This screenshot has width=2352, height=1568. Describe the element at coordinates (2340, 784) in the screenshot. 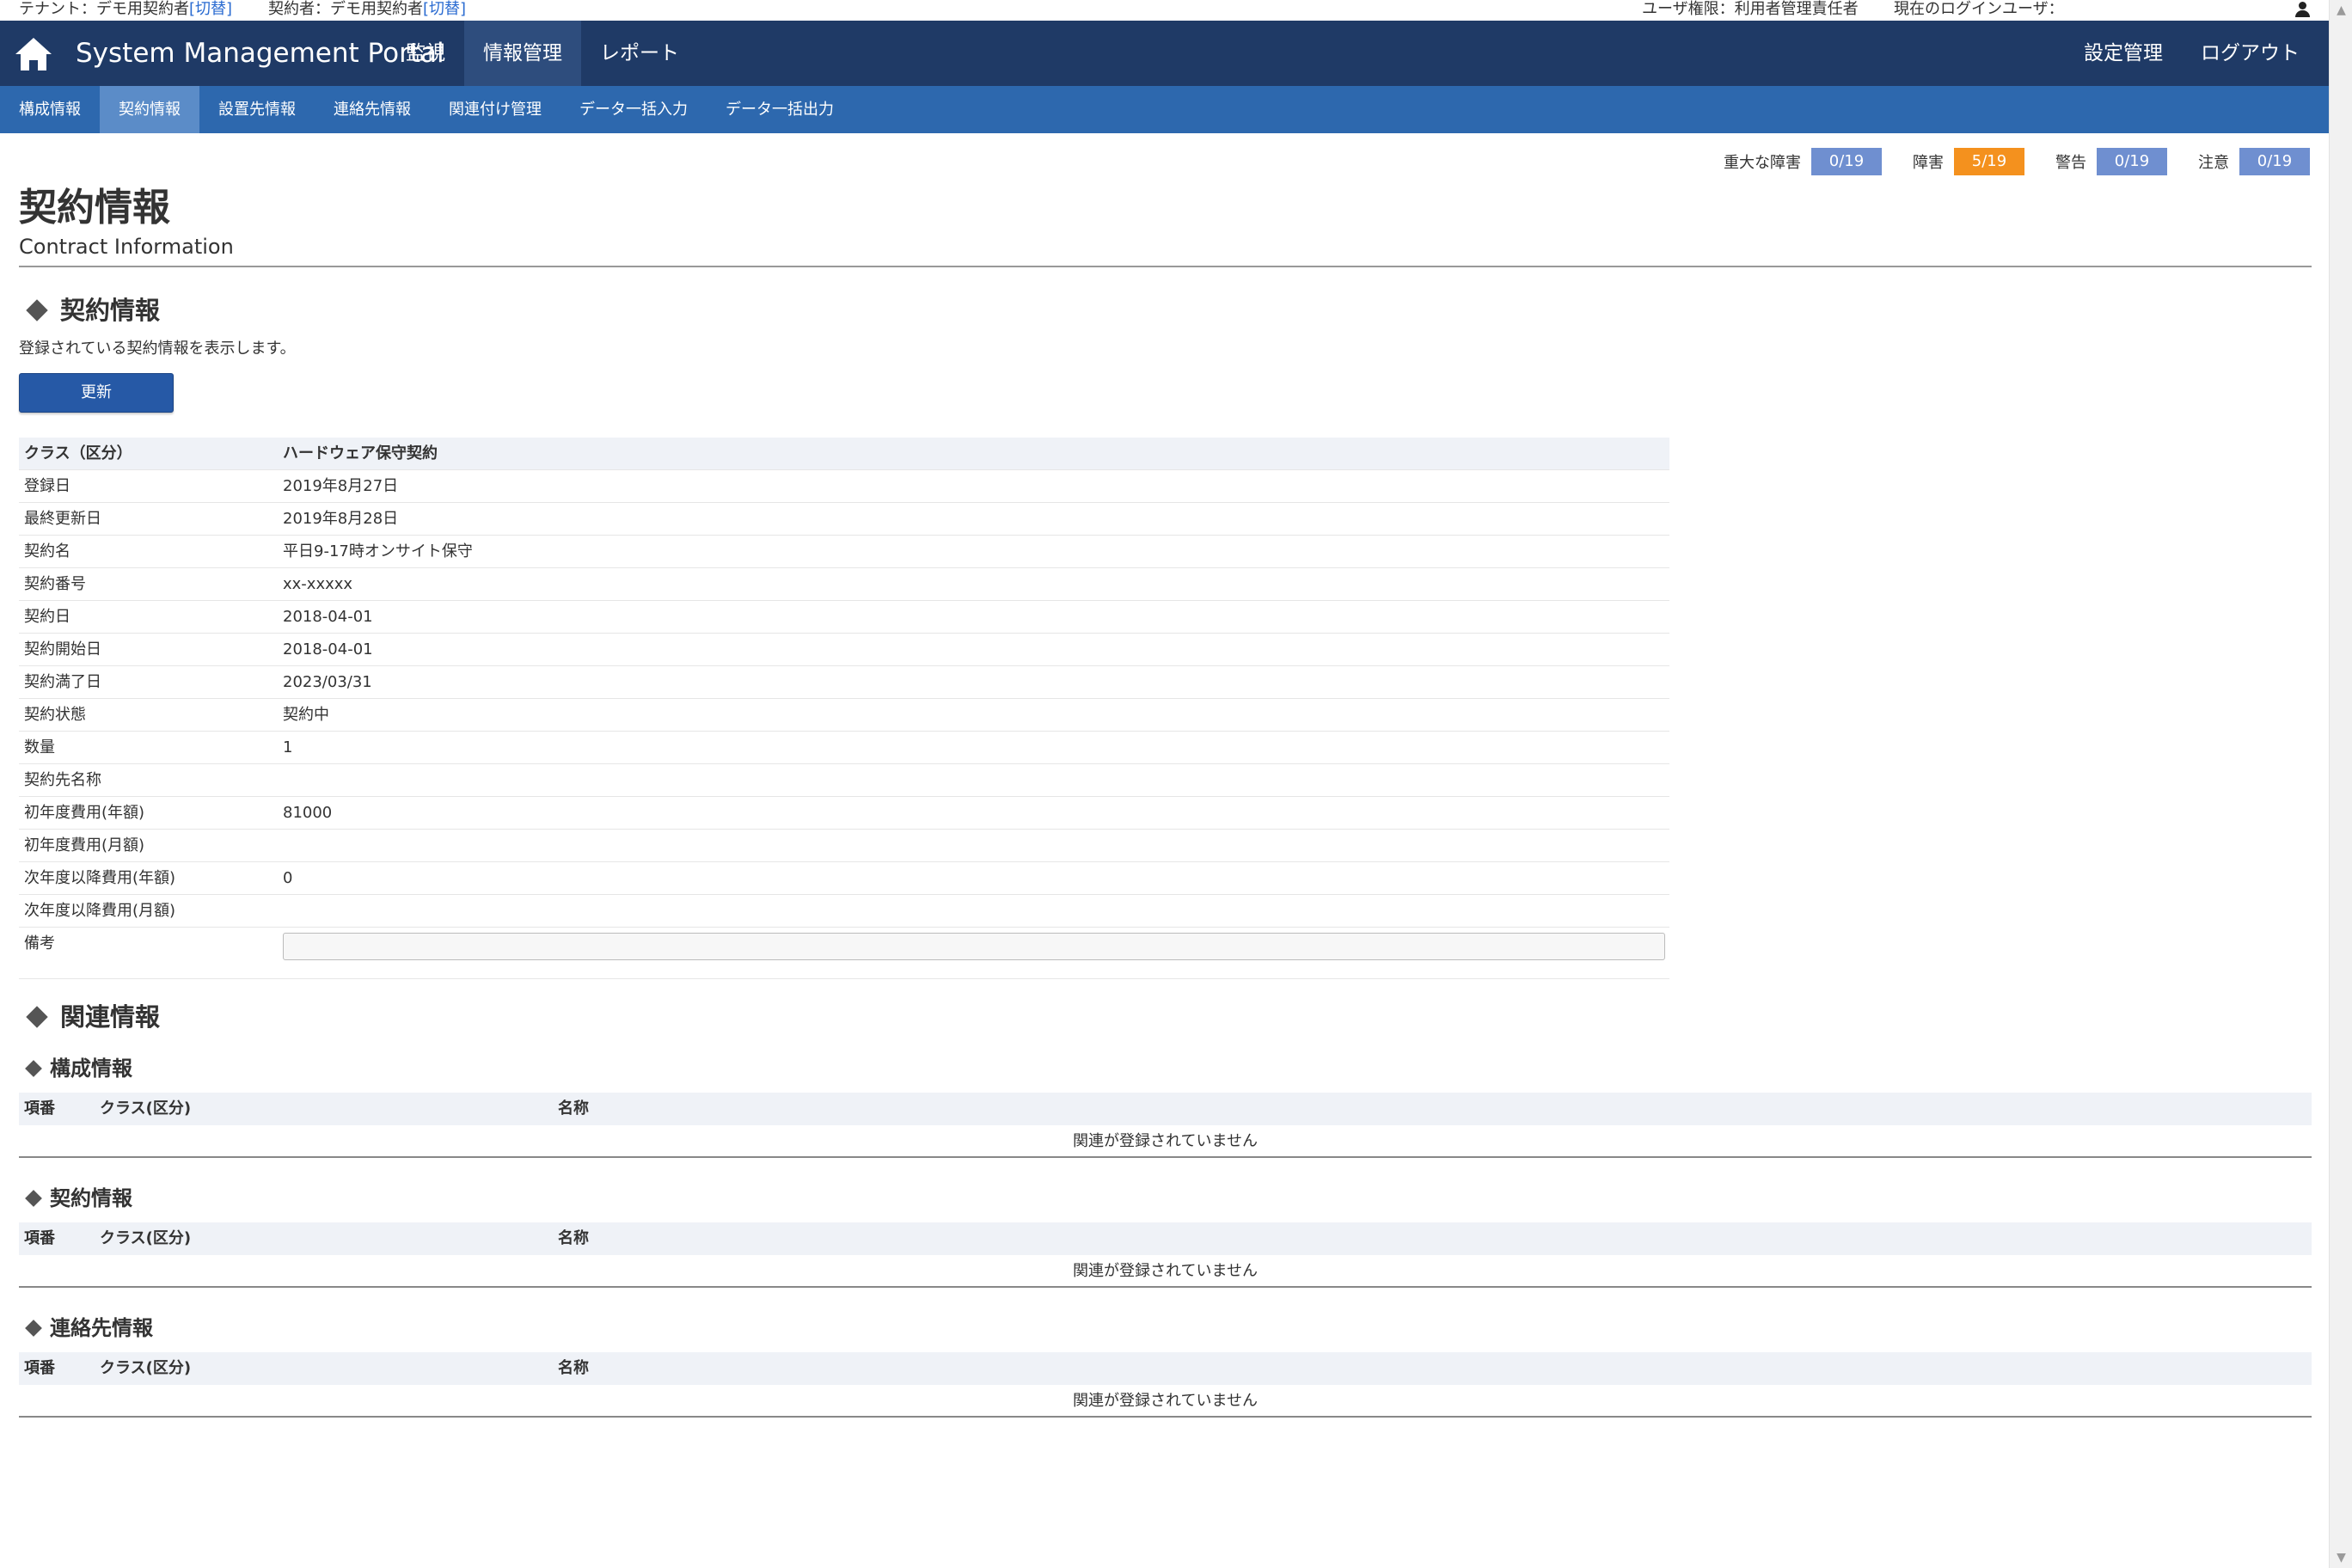

I see `vertical-scrollbar: ▲ ▼` at that location.